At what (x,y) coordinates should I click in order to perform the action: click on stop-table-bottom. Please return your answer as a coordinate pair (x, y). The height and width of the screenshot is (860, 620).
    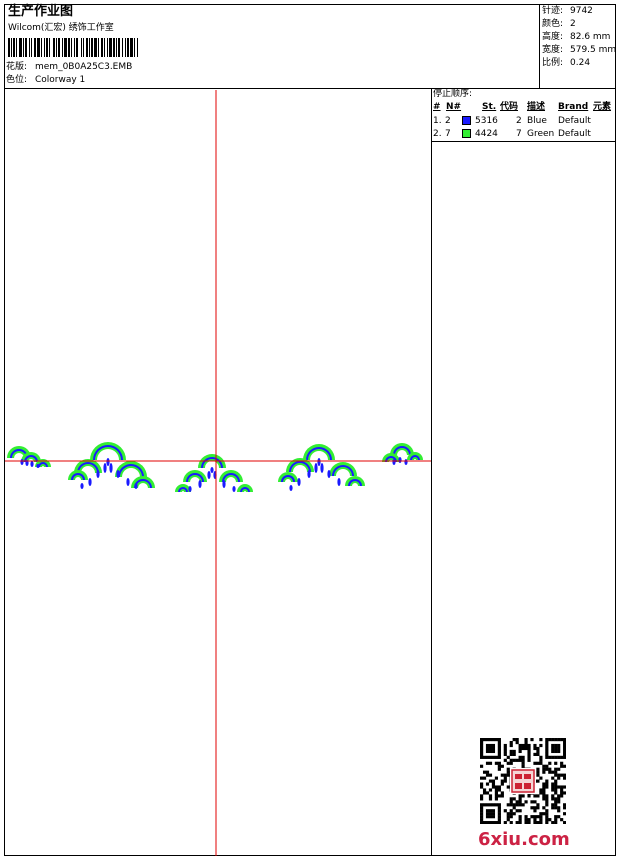
    Looking at the image, I should click on (523, 141).